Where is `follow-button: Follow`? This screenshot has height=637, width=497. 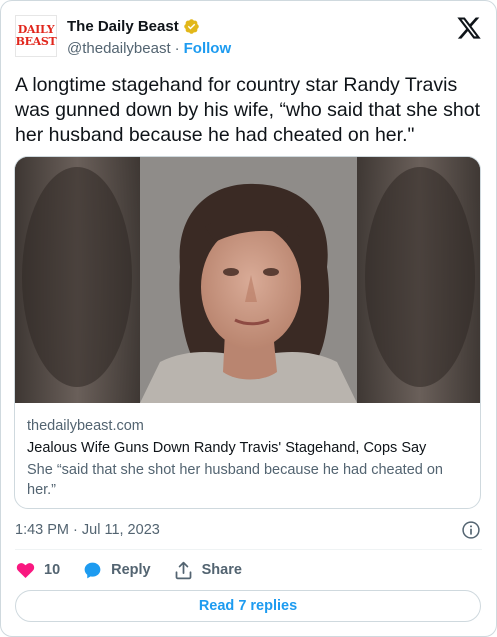 follow-button: Follow is located at coordinates (208, 48).